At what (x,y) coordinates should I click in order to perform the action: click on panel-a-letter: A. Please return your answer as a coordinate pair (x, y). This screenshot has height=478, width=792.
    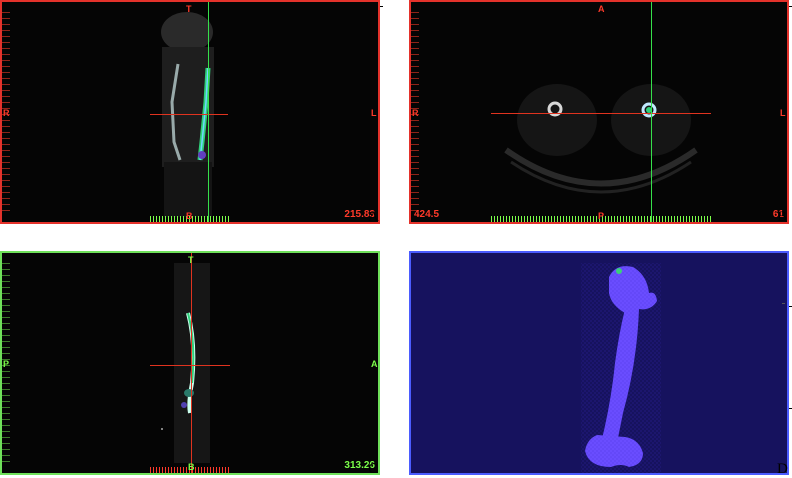
    Looking at the image, I should click on (373, 217).